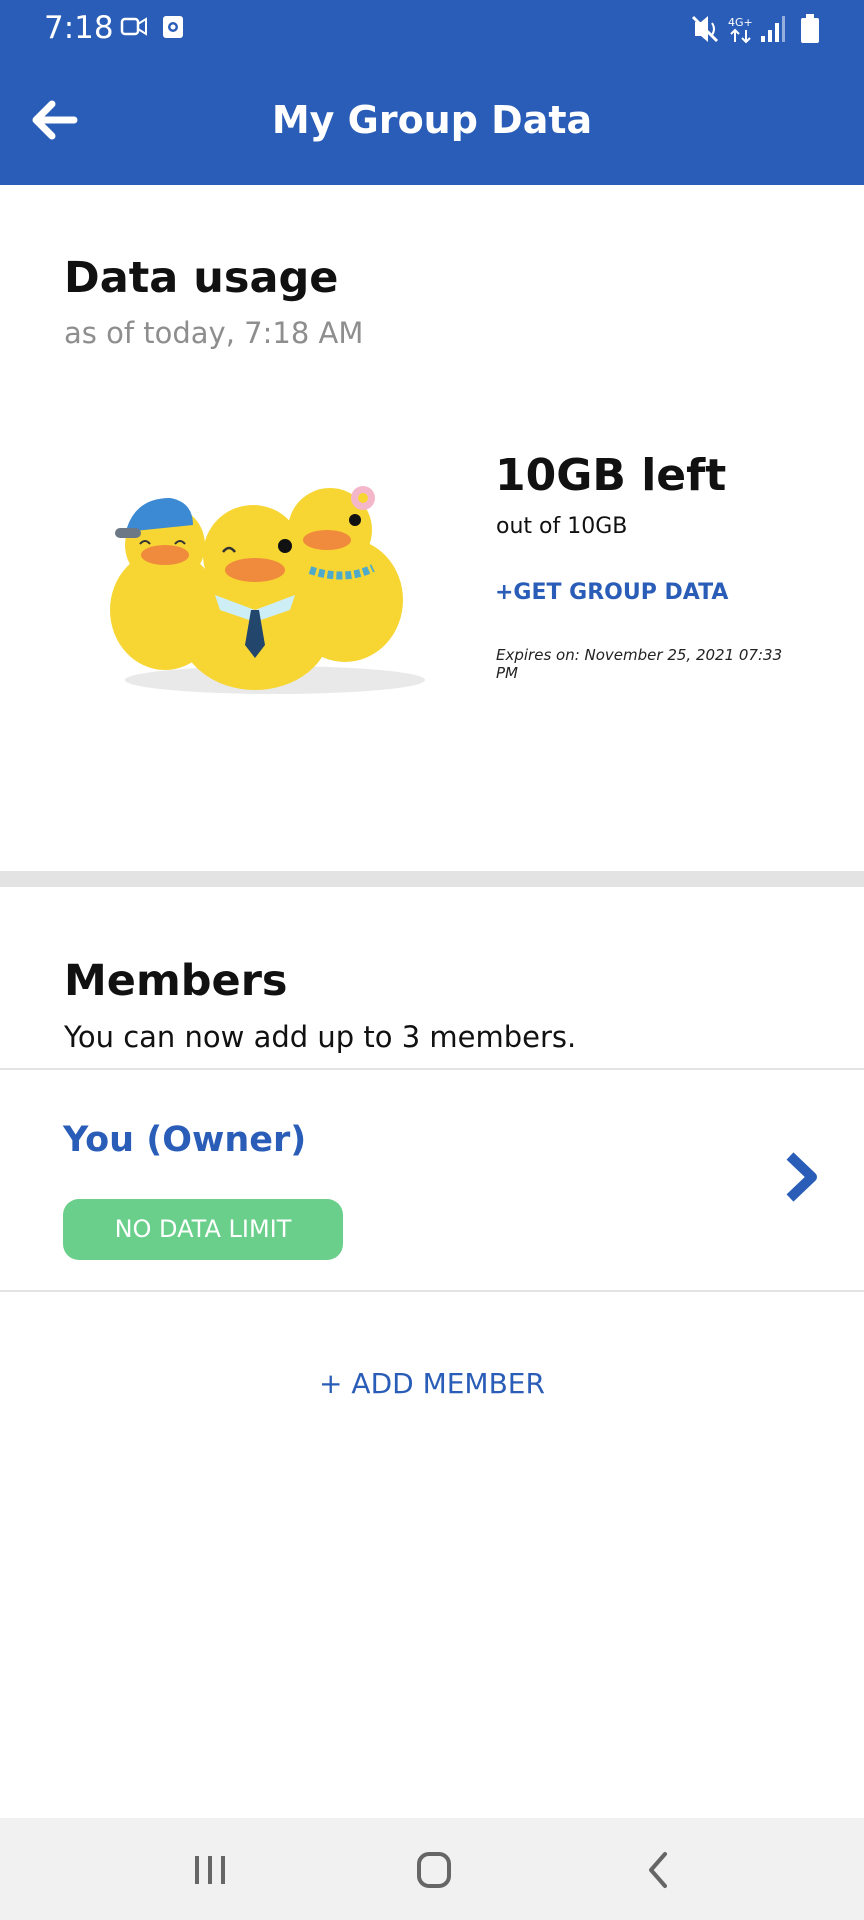 This screenshot has height=1920, width=864. Describe the element at coordinates (176, 981) in the screenshot. I see `members-heading: Members` at that location.